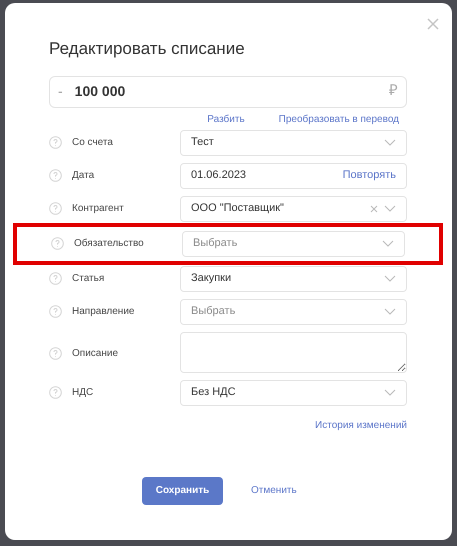 This screenshot has width=457, height=546. Describe the element at coordinates (393, 91) in the screenshot. I see `currency-label: ₽` at that location.